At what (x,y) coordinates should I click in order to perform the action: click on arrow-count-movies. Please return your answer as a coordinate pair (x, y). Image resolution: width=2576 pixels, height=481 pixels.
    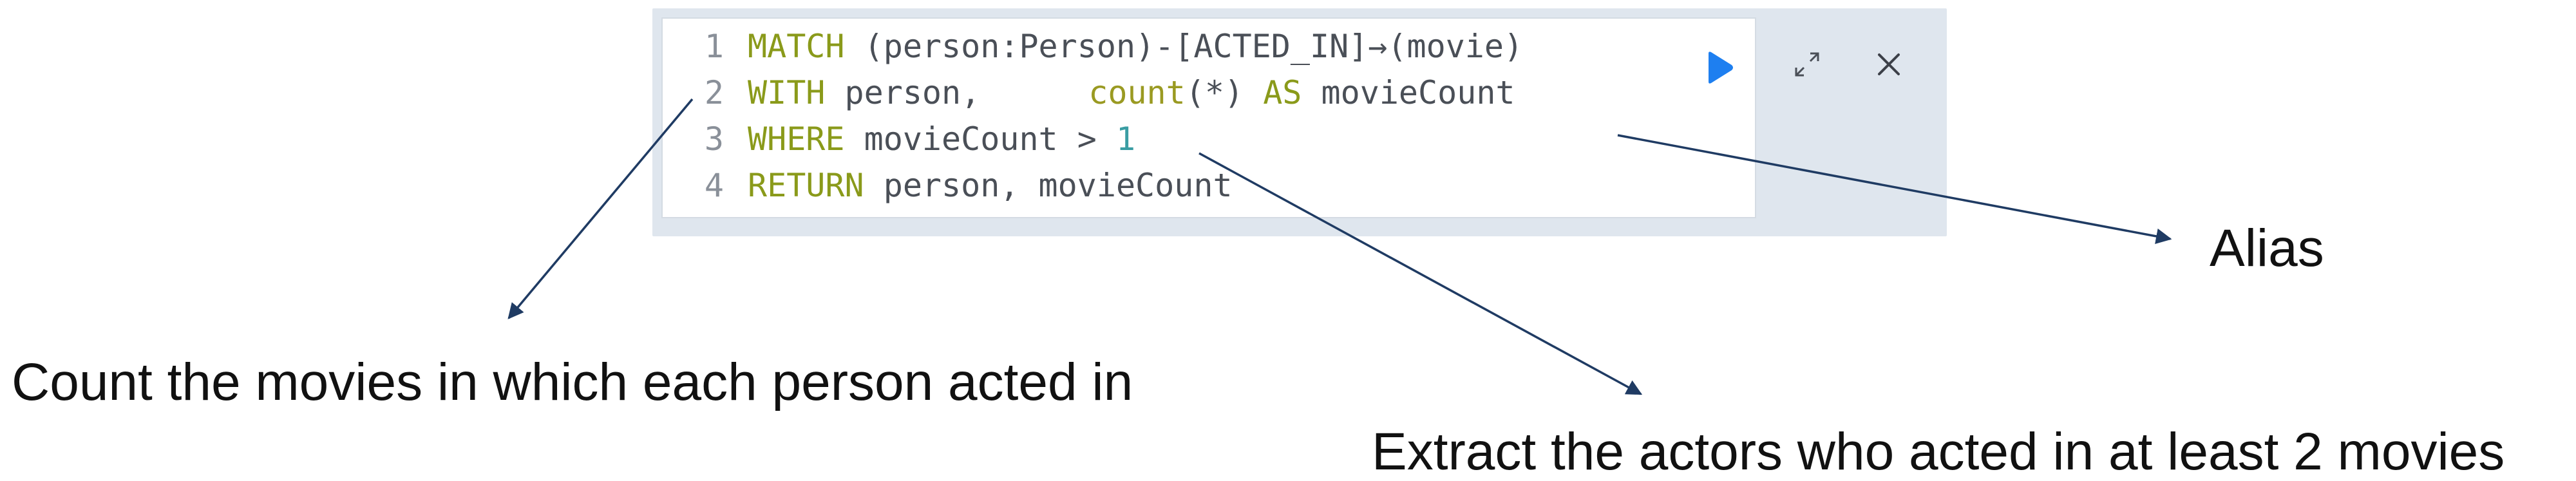
    Looking at the image, I should click on (601, 208).